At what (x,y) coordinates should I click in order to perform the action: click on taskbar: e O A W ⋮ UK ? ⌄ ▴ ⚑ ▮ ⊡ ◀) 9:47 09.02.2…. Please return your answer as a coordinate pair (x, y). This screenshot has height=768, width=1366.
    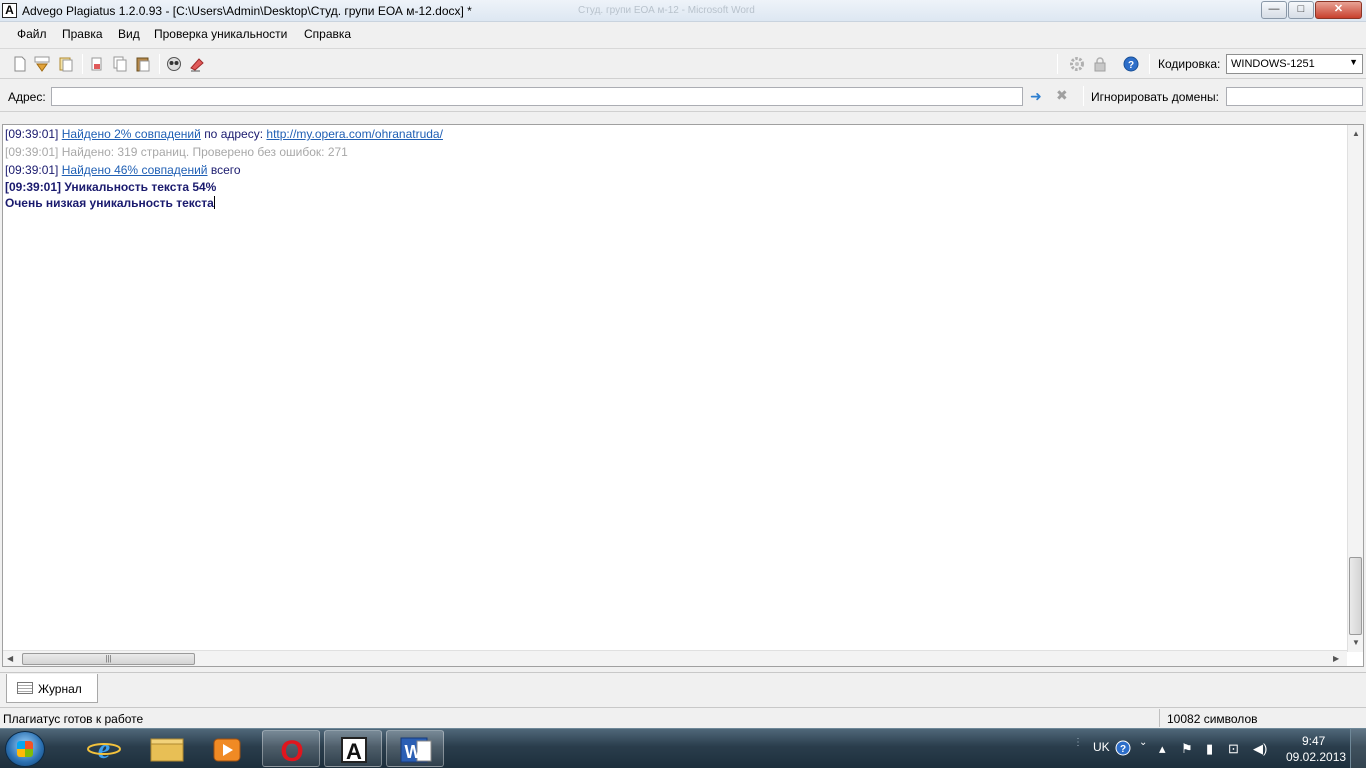
    Looking at the image, I should click on (683, 748).